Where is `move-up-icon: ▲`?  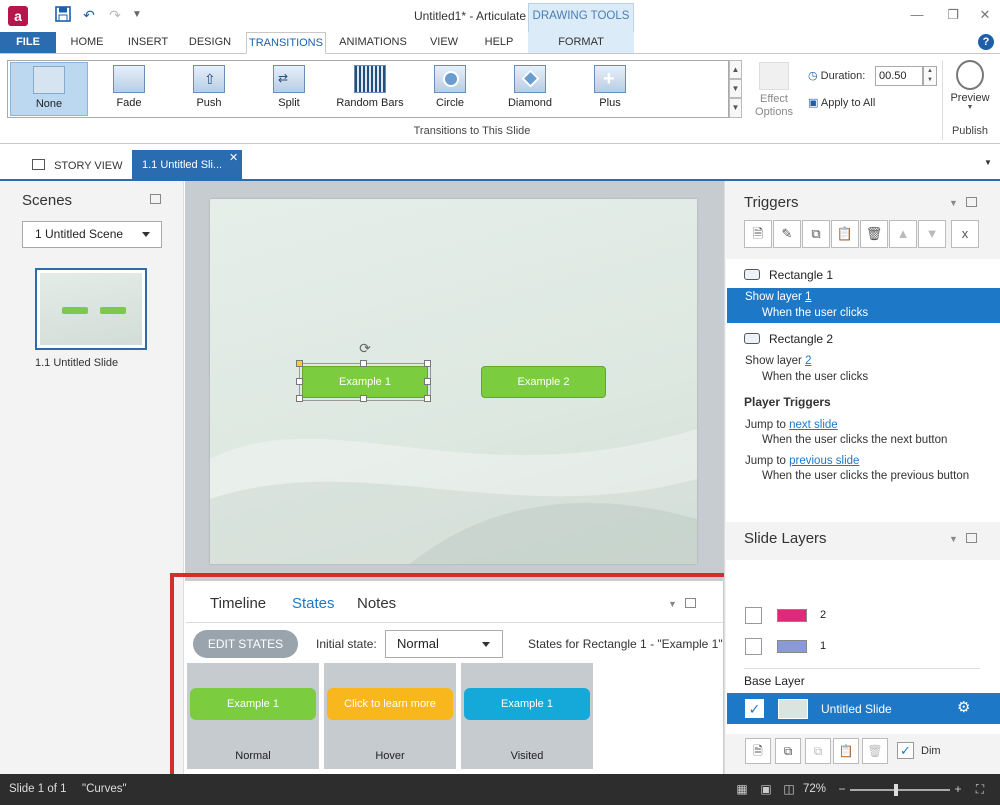
move-up-icon: ▲ is located at coordinates (903, 234).